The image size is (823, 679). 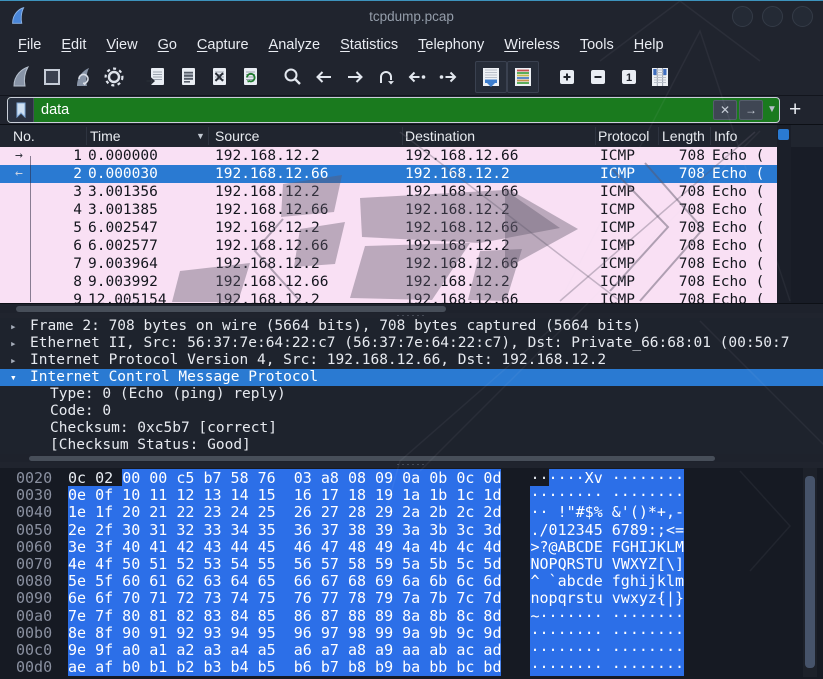 What do you see at coordinates (411, 377) in the screenshot?
I see `detail-line-3: ▾ Internet Control Message Protocol` at bounding box center [411, 377].